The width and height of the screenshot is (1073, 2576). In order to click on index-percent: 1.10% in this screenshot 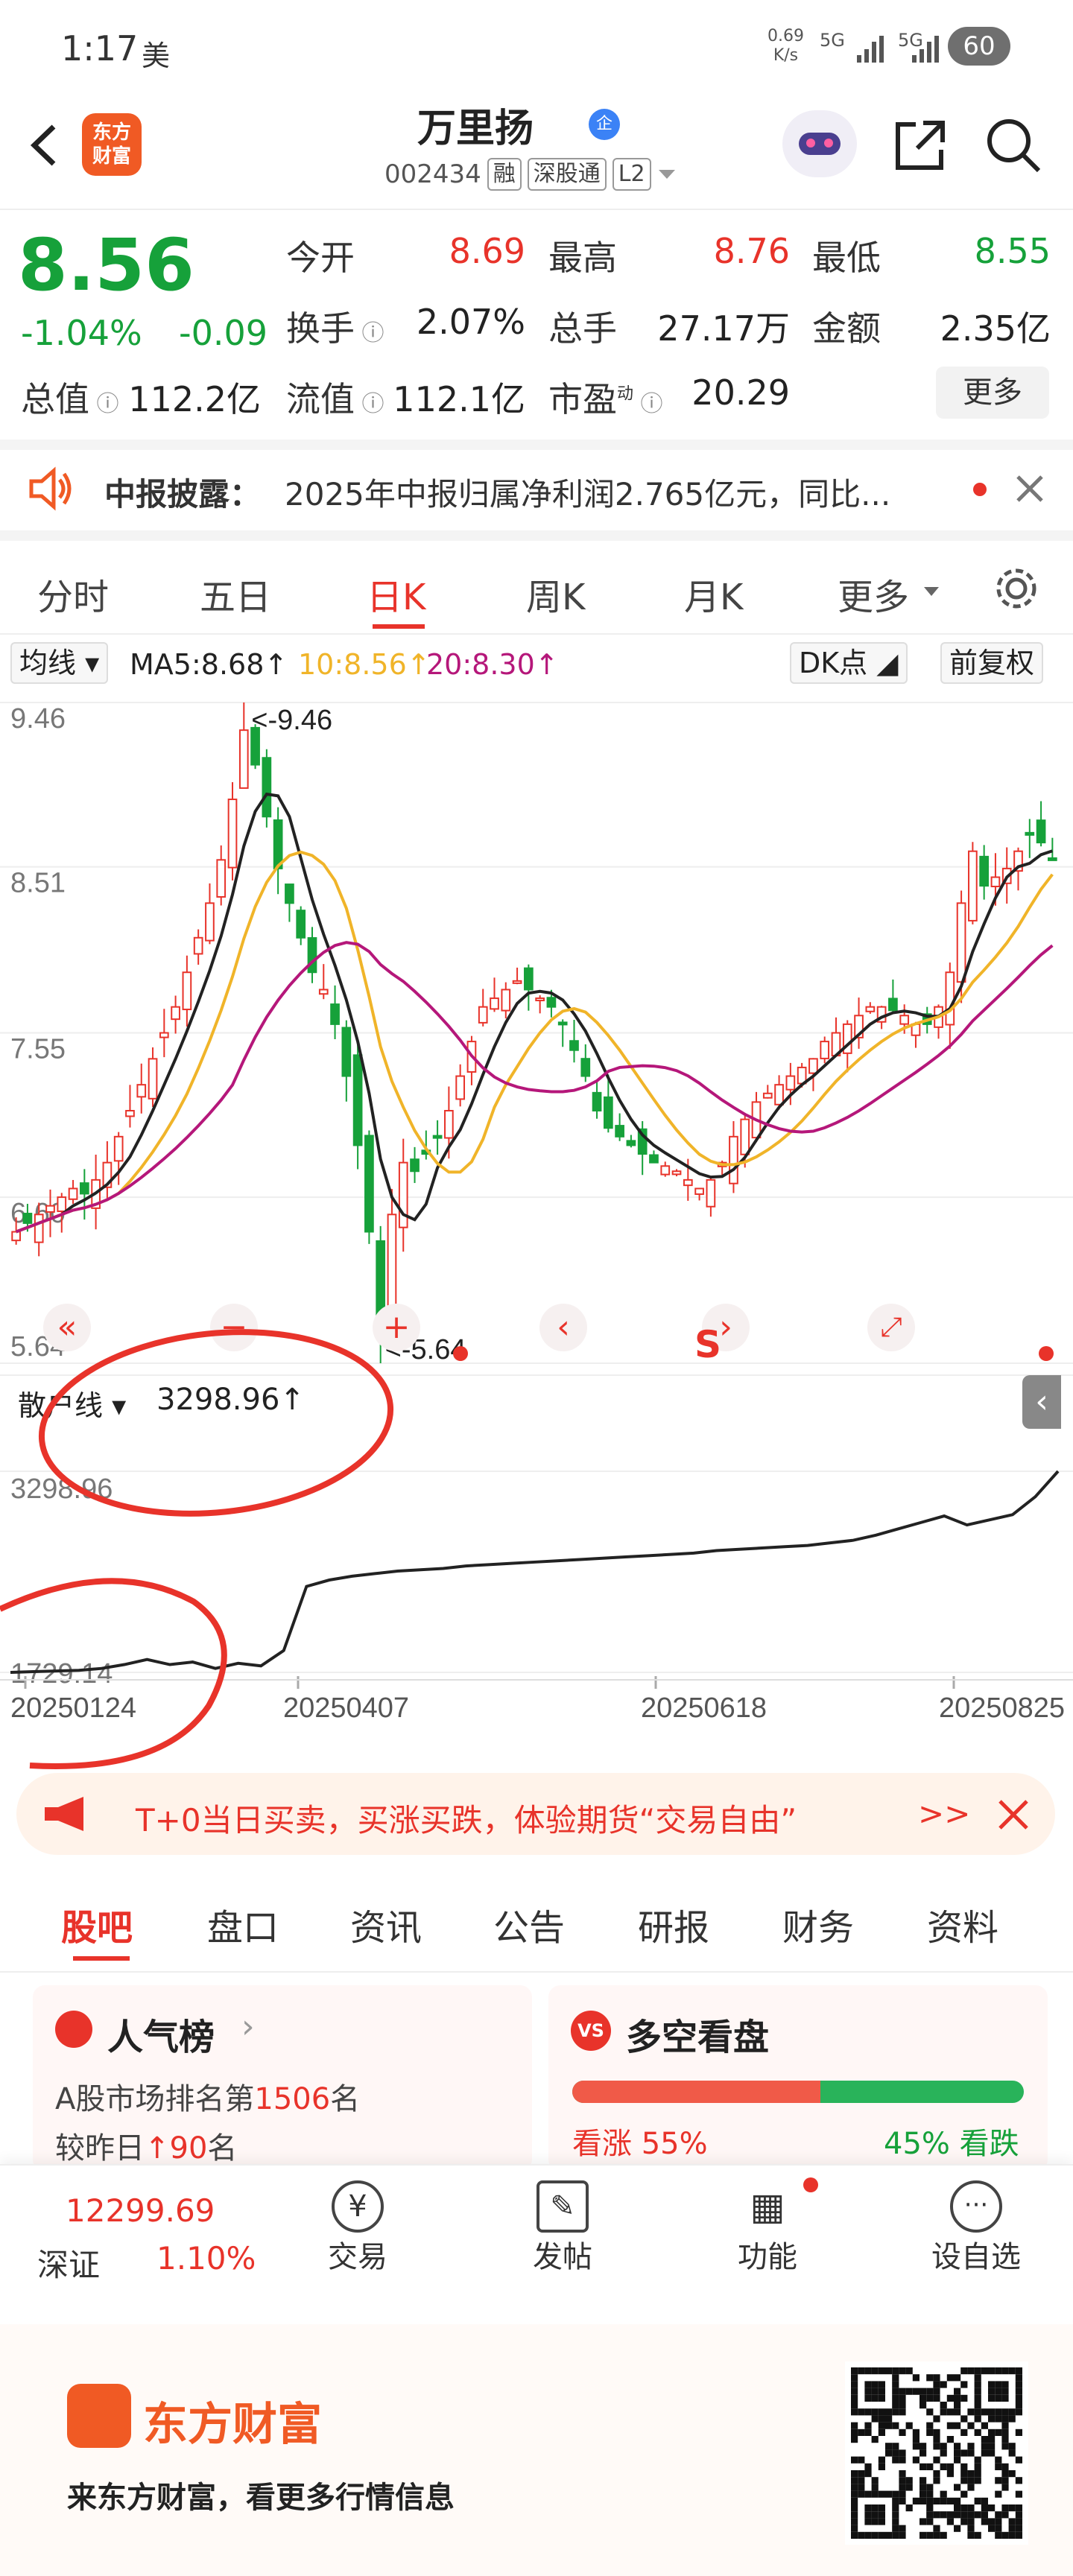, I will do `click(206, 2259)`.